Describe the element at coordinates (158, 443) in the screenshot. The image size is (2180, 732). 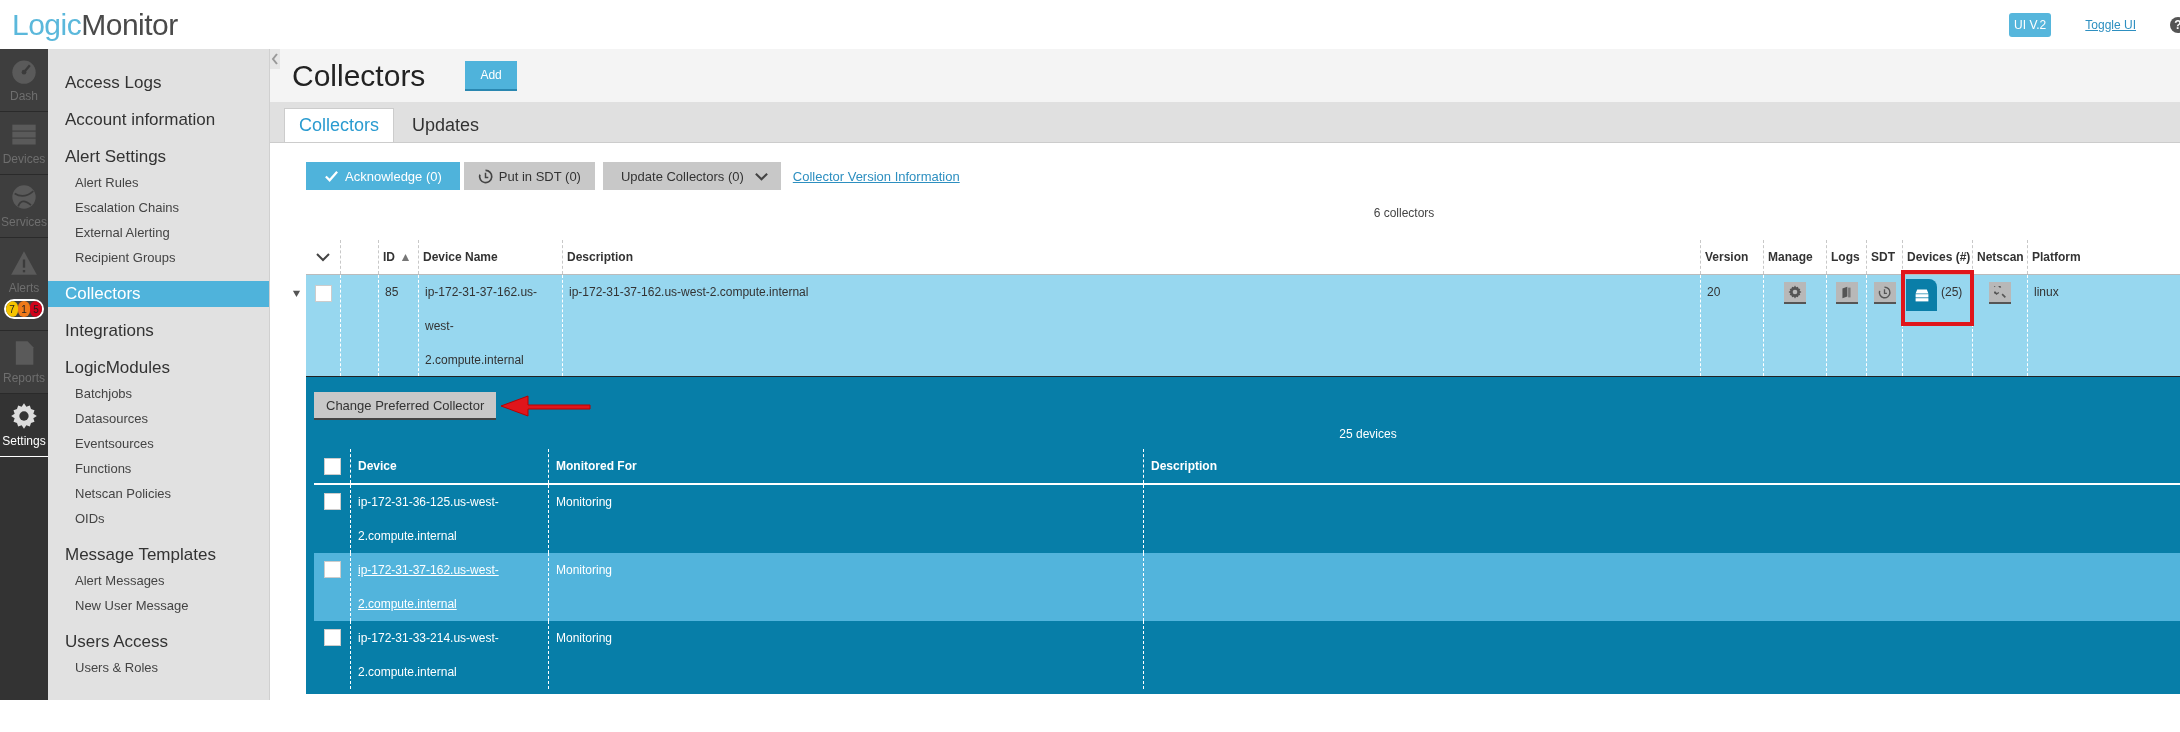
I see `sidebar-item: Eventsources` at that location.